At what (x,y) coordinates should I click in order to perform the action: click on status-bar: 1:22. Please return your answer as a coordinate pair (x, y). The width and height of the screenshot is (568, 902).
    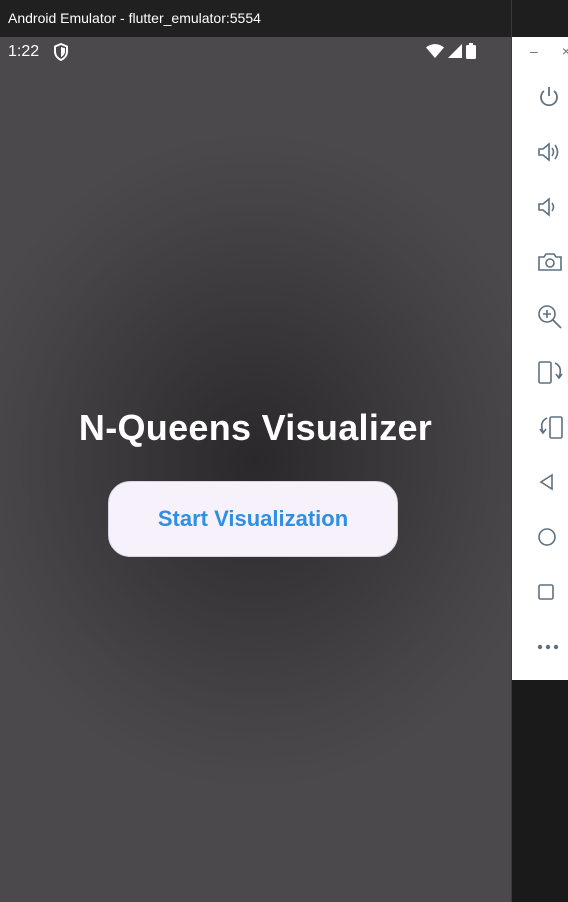
    Looking at the image, I should click on (255, 52).